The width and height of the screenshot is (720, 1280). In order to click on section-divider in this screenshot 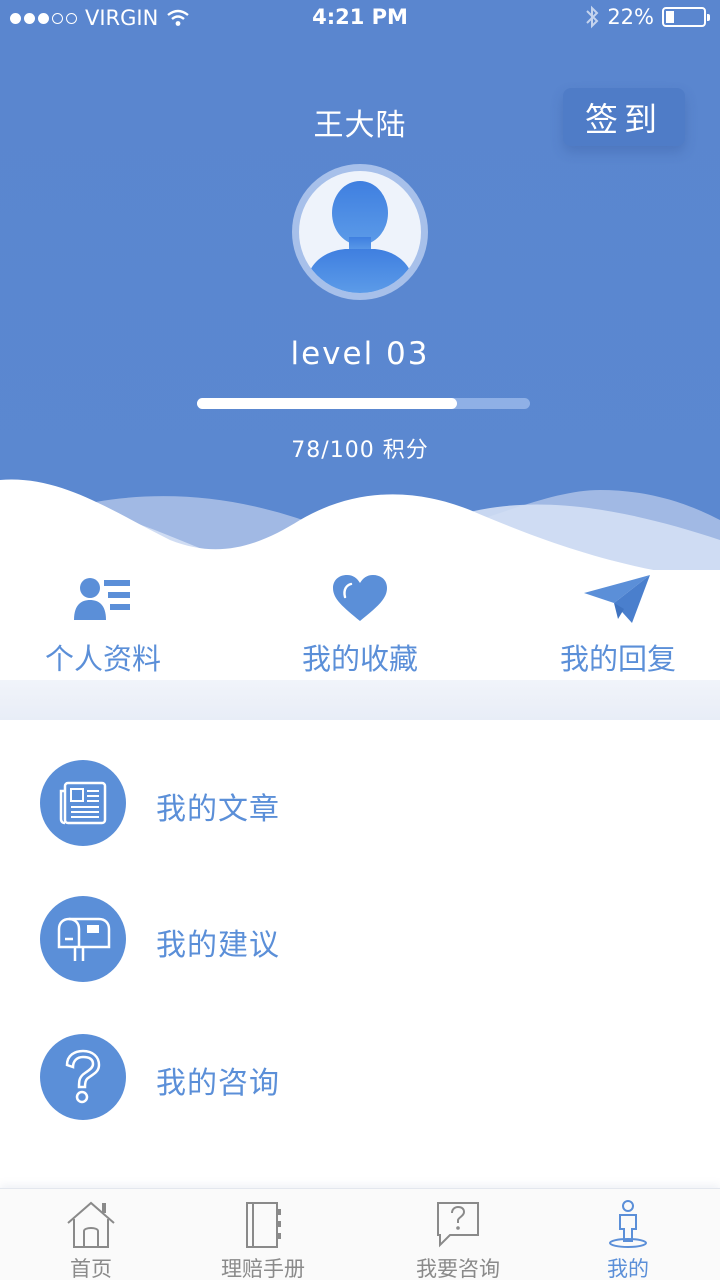, I will do `click(360, 700)`.